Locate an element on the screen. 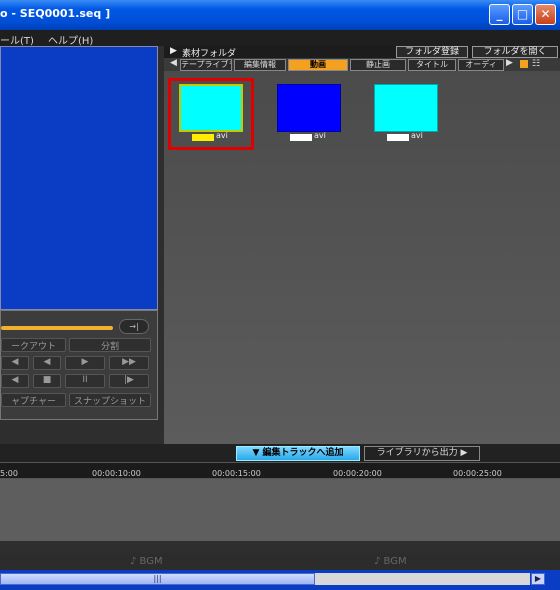 Image resolution: width=560 pixels, height=590 pixels. menu-tool: ール(T) is located at coordinates (17, 39).